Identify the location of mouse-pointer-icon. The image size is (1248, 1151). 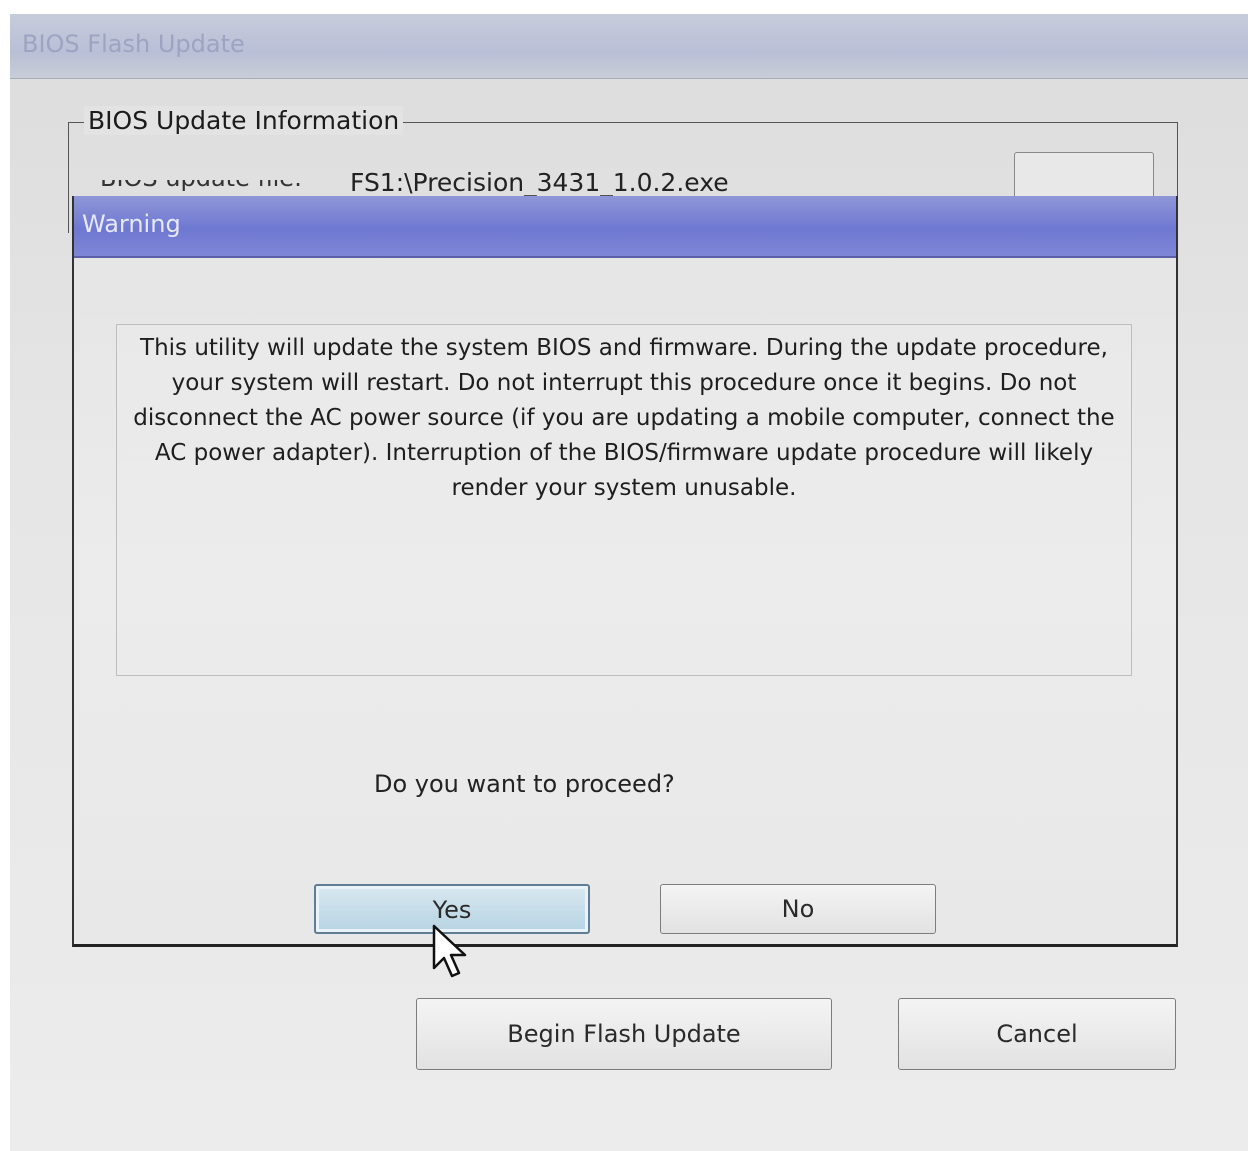
(449, 951).